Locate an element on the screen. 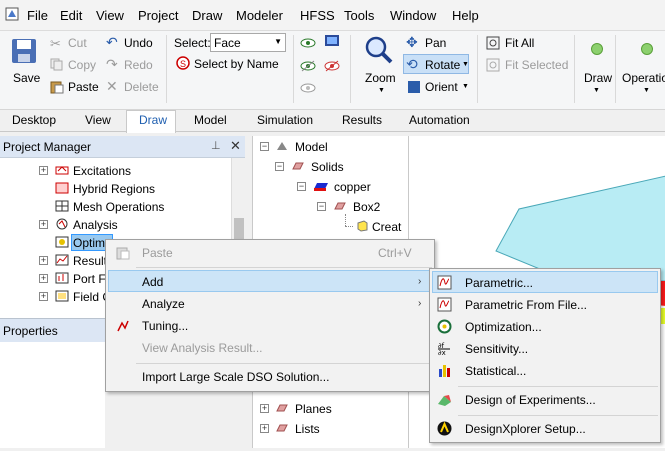 Image resolution: width=665 pixels, height=451 pixels. select-by-name-button: Select by Name is located at coordinates (236, 64).